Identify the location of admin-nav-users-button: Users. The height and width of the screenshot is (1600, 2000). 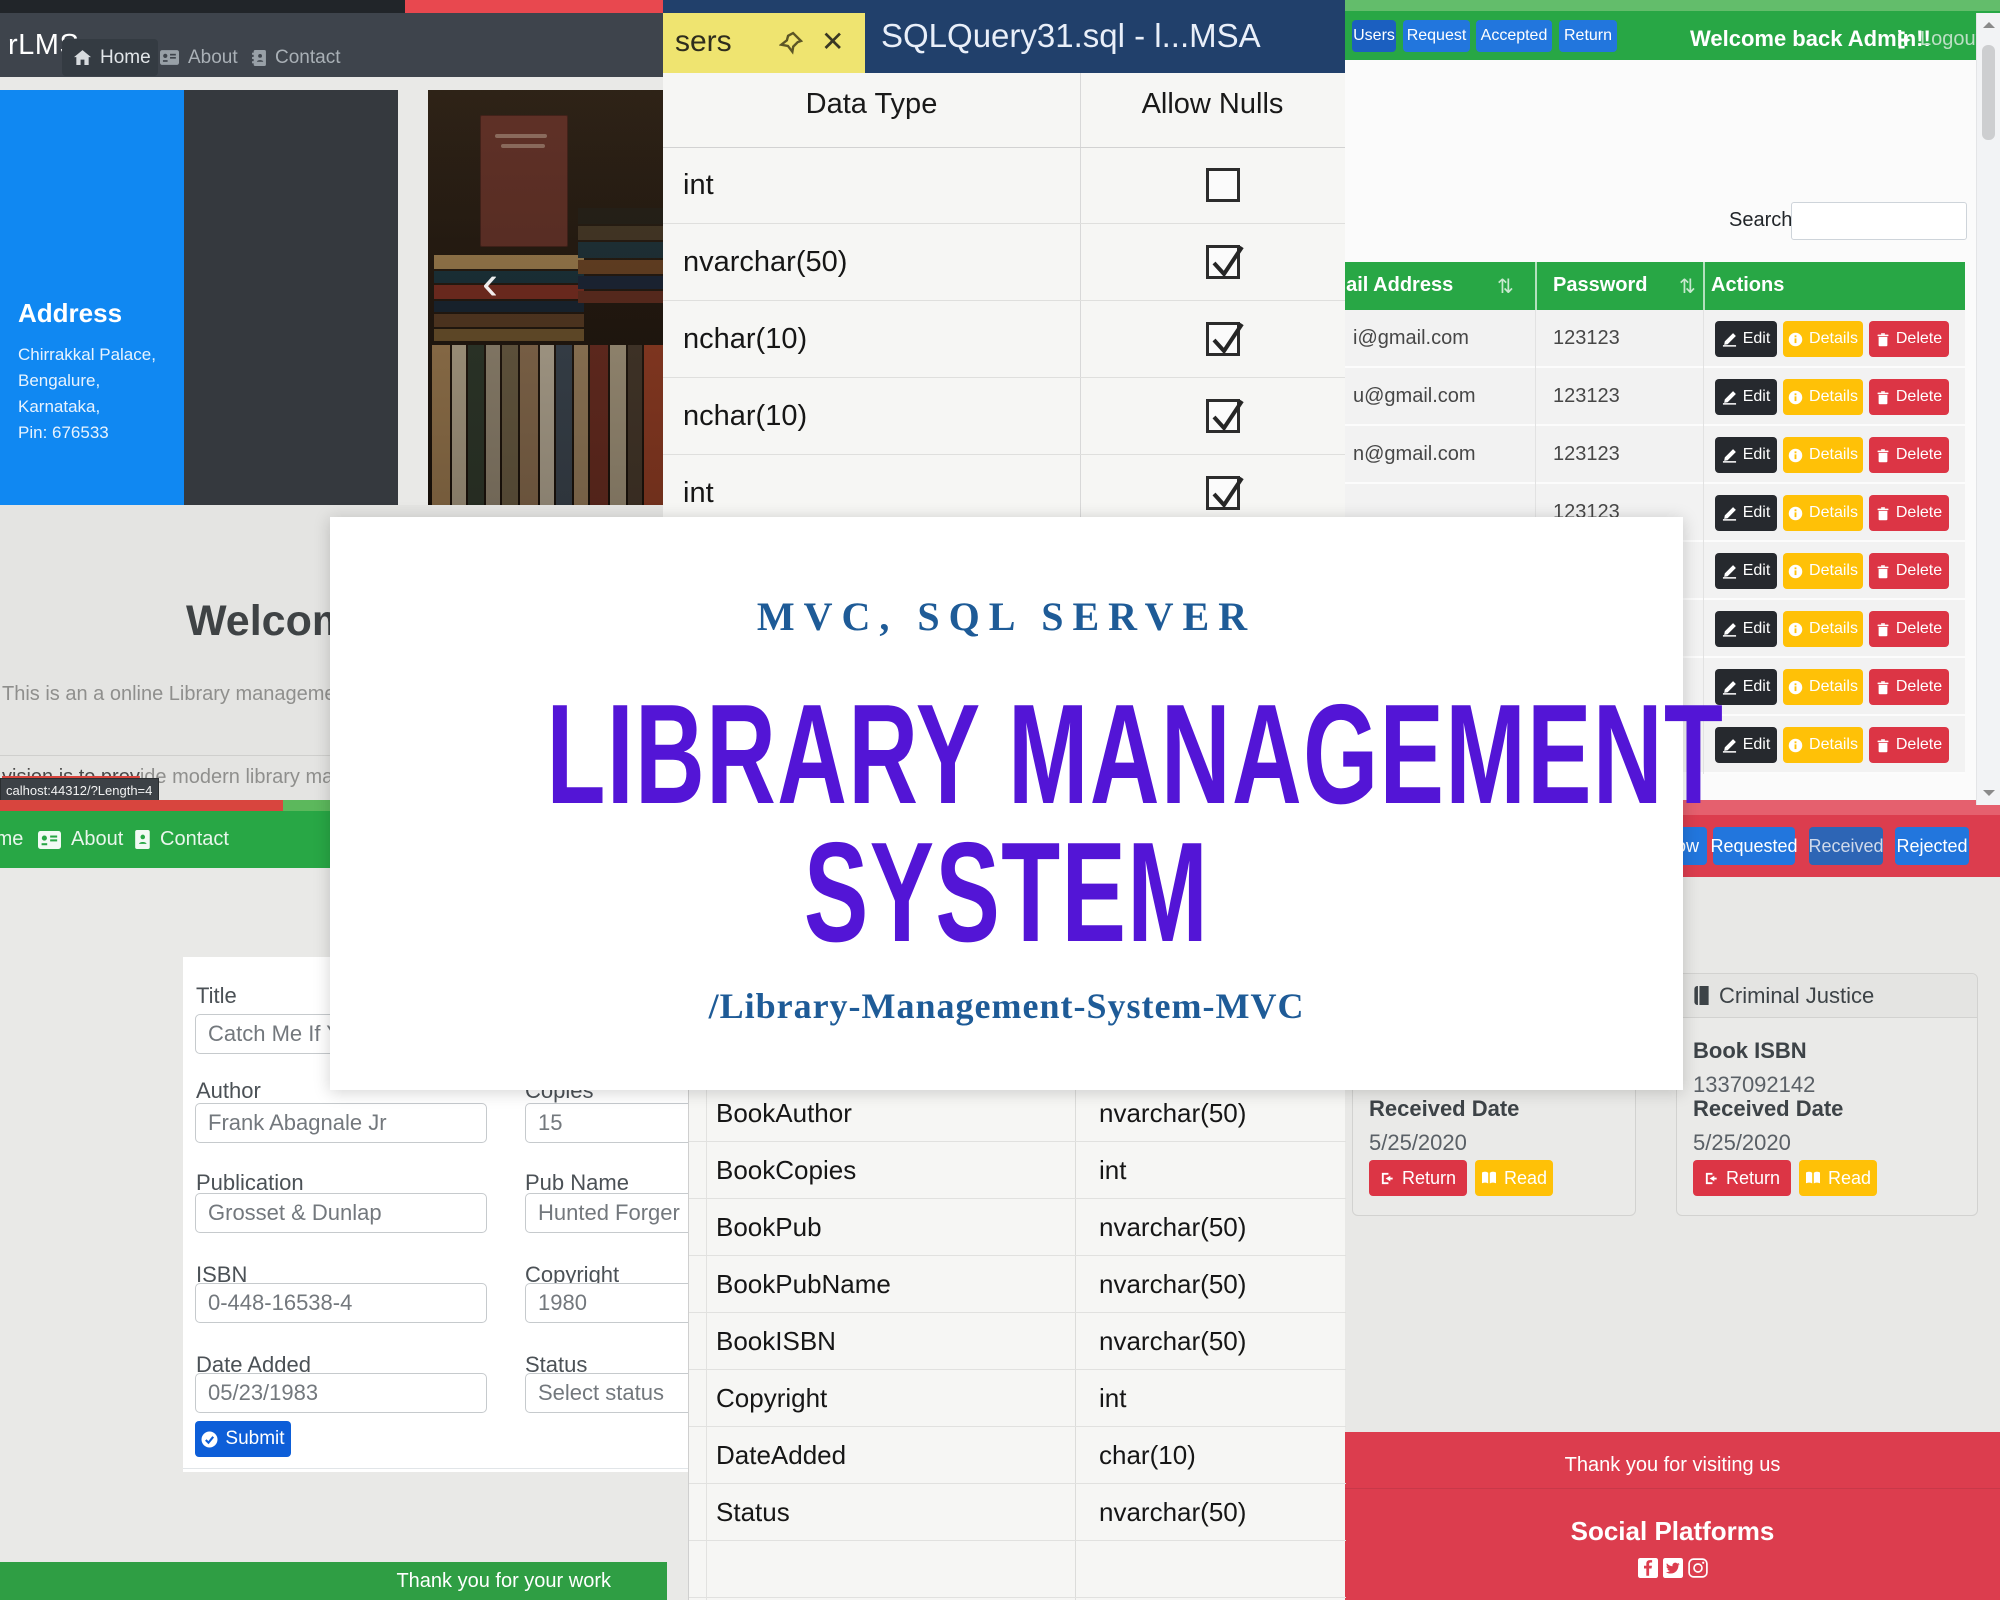
(1374, 36).